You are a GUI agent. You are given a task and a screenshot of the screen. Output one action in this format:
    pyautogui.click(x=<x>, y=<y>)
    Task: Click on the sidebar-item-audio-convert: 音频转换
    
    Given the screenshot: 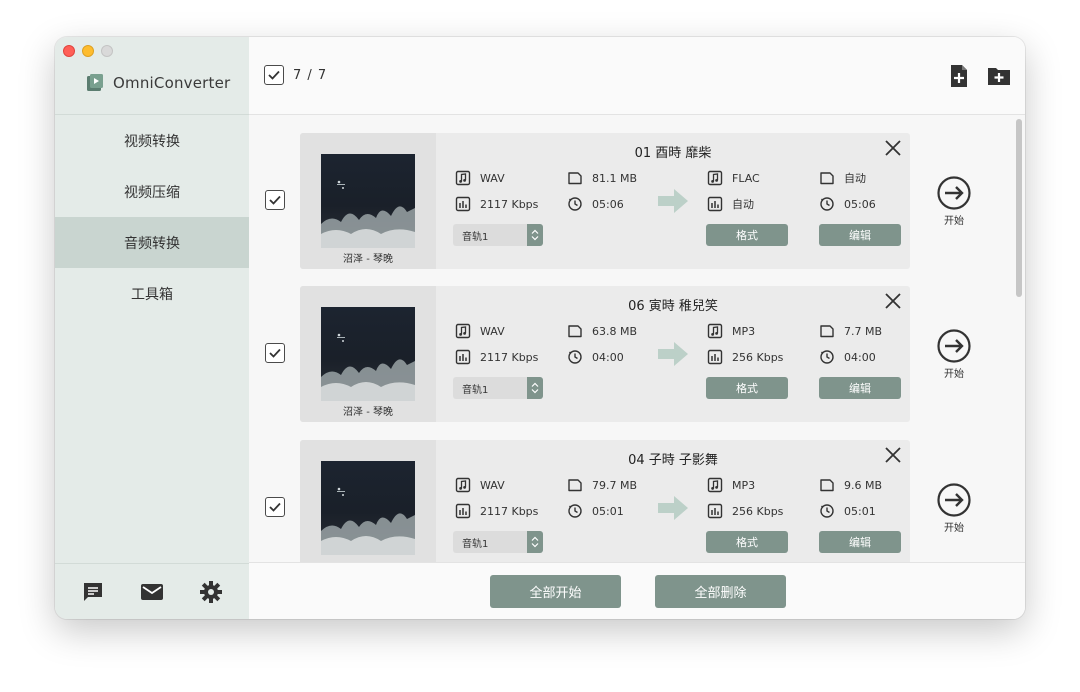 What is the action you would take?
    pyautogui.click(x=152, y=242)
    